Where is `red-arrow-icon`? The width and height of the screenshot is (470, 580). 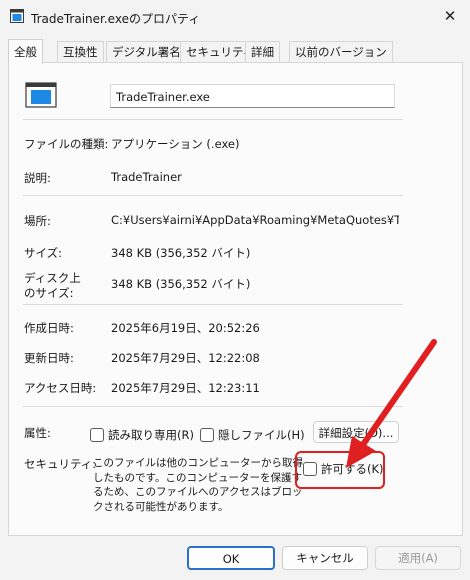 red-arrow-icon is located at coordinates (391, 403).